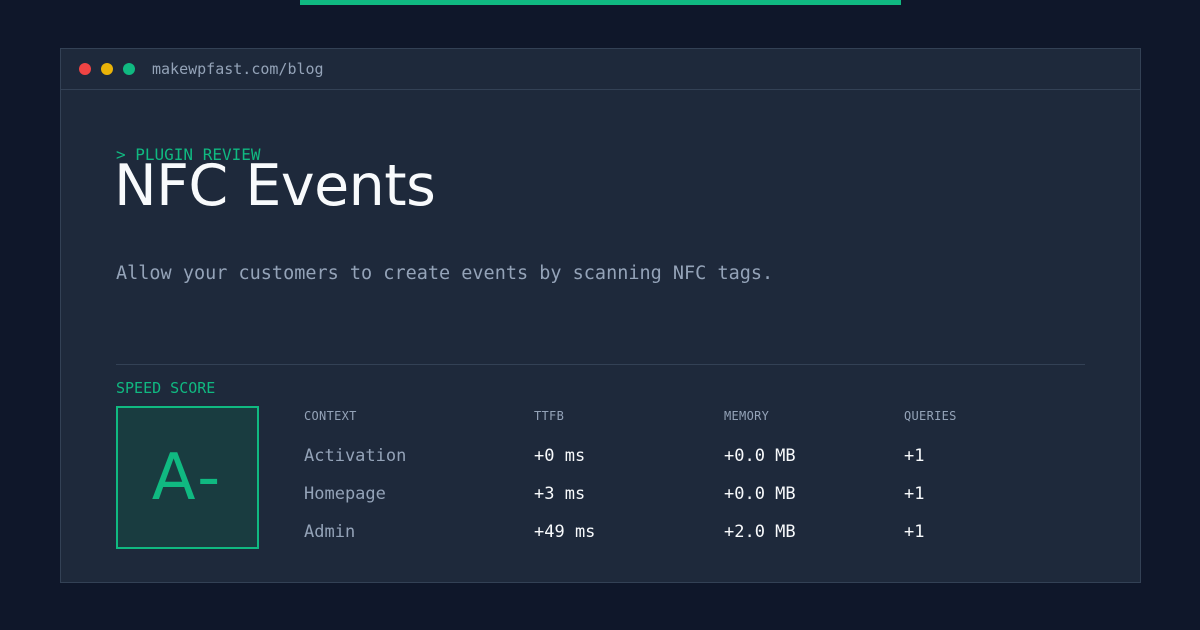 The height and width of the screenshot is (630, 1200). What do you see at coordinates (166, 388) in the screenshot?
I see `speed-score-label: SPEED SCORE` at bounding box center [166, 388].